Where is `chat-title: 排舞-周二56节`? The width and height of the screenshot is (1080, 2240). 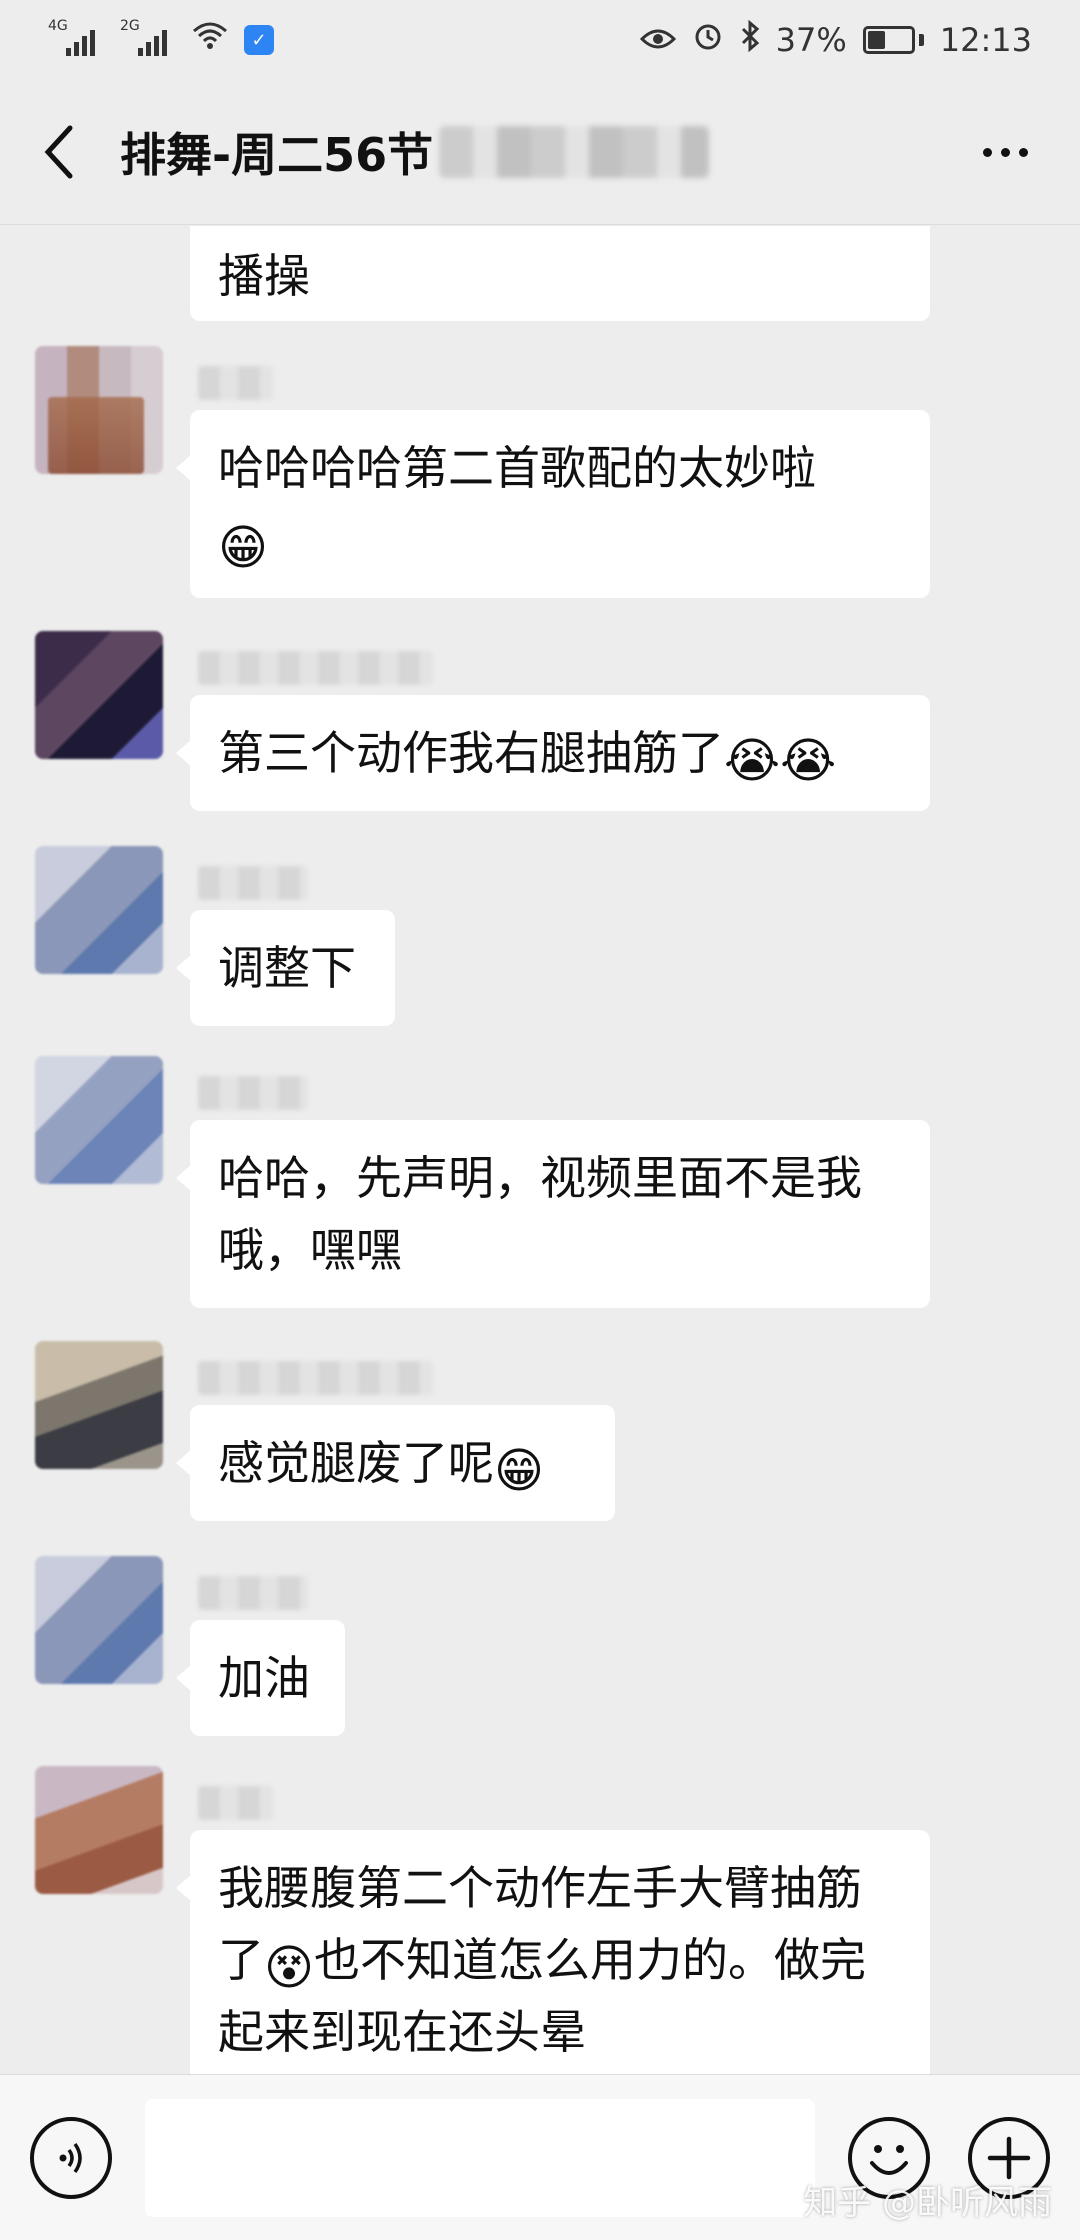
chat-title: 排舞-周二56节 is located at coordinates (277, 155).